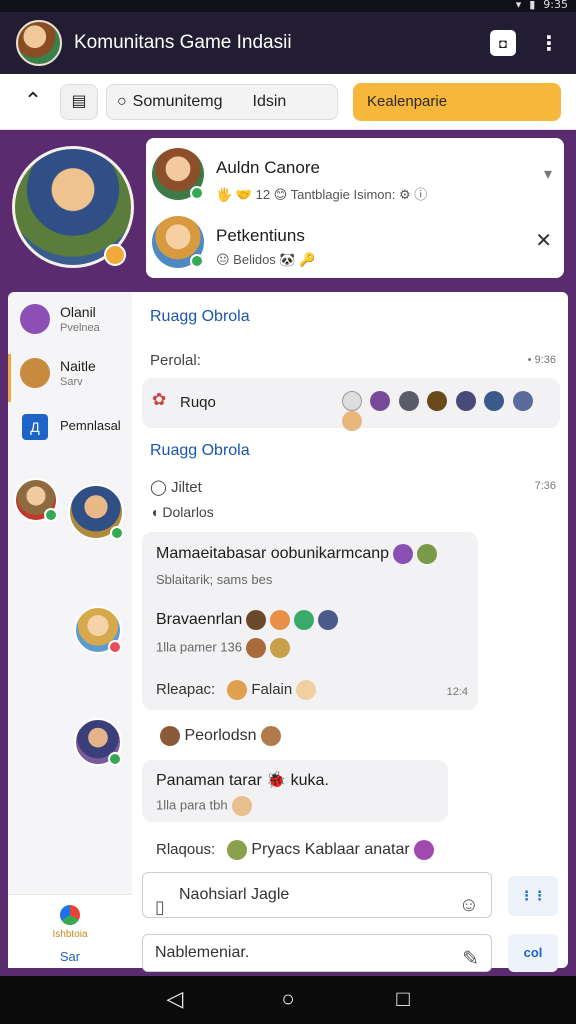 Image resolution: width=576 pixels, height=1024 pixels. I want to click on search-filter: Idsin, so click(270, 102).